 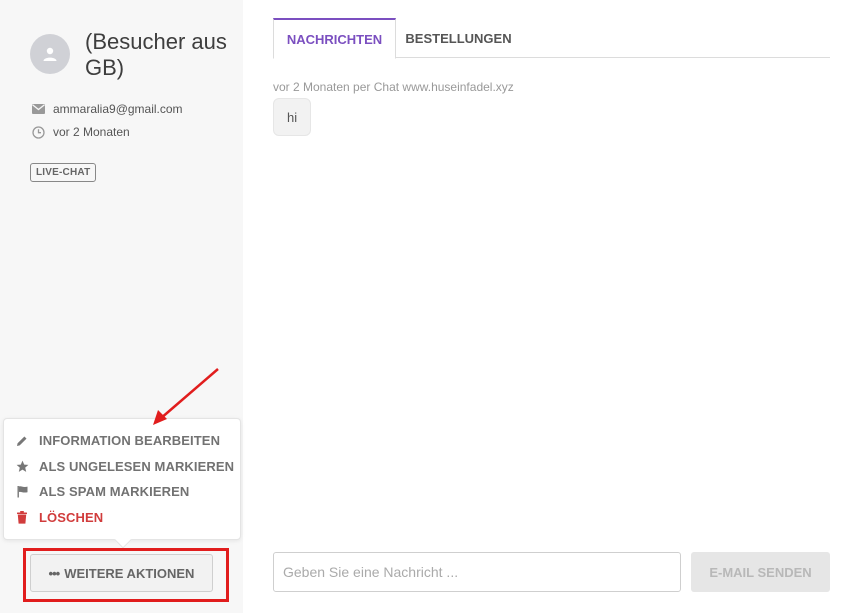 I want to click on menu-item-label: INFORMATION BEARBEITEN, so click(x=130, y=440).